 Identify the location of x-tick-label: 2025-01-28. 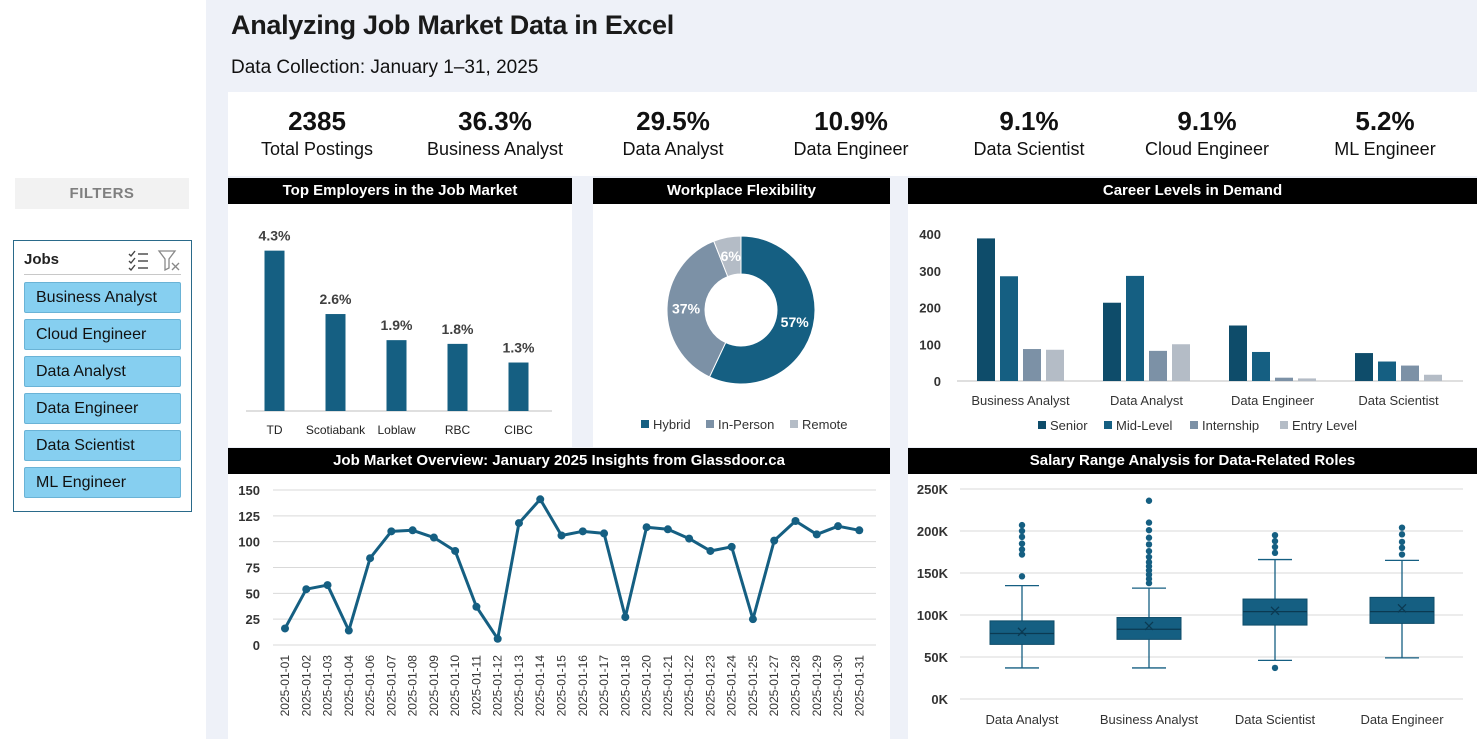
(795, 686).